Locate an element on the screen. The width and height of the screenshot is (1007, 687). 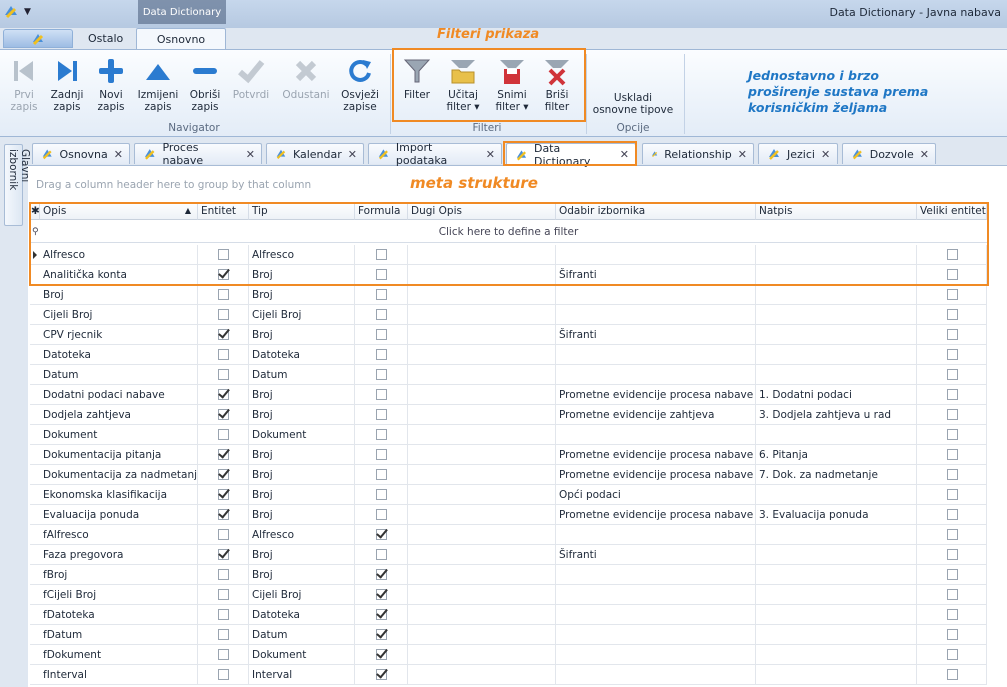
cell-opis: fInterval is located at coordinates (119, 675).